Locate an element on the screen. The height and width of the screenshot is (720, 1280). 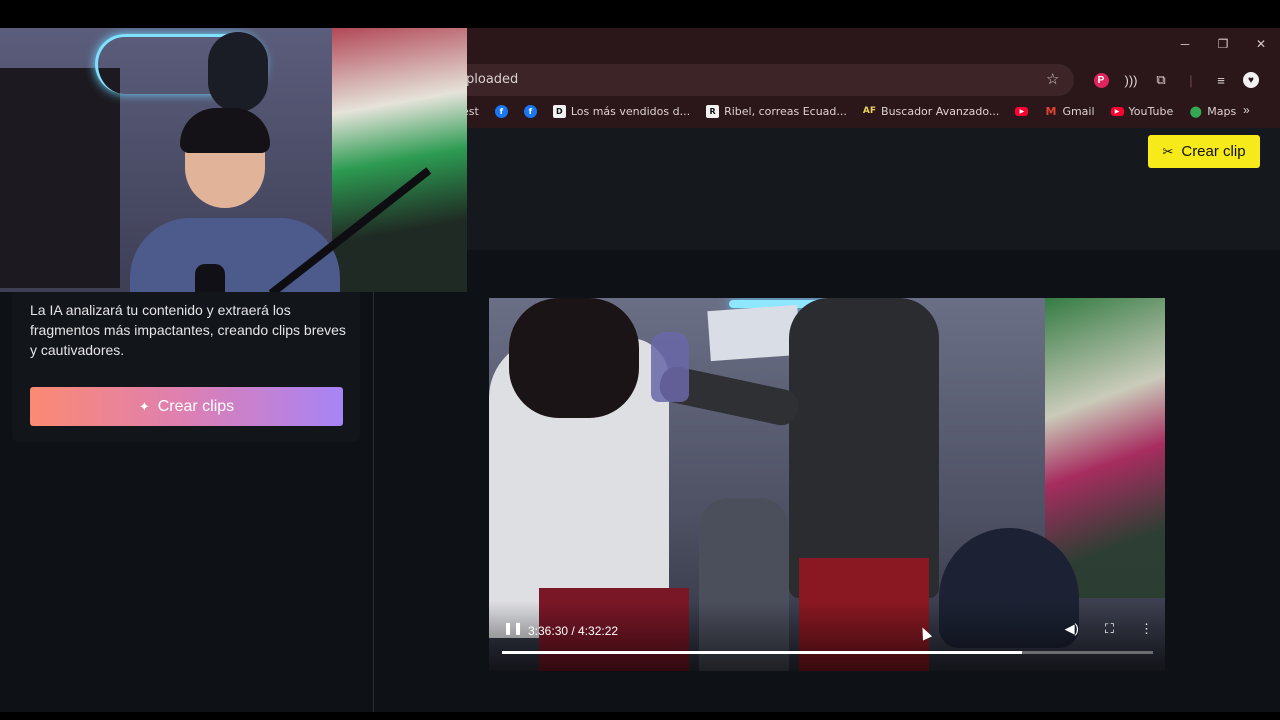
r-icon: R is located at coordinates (713, 111).